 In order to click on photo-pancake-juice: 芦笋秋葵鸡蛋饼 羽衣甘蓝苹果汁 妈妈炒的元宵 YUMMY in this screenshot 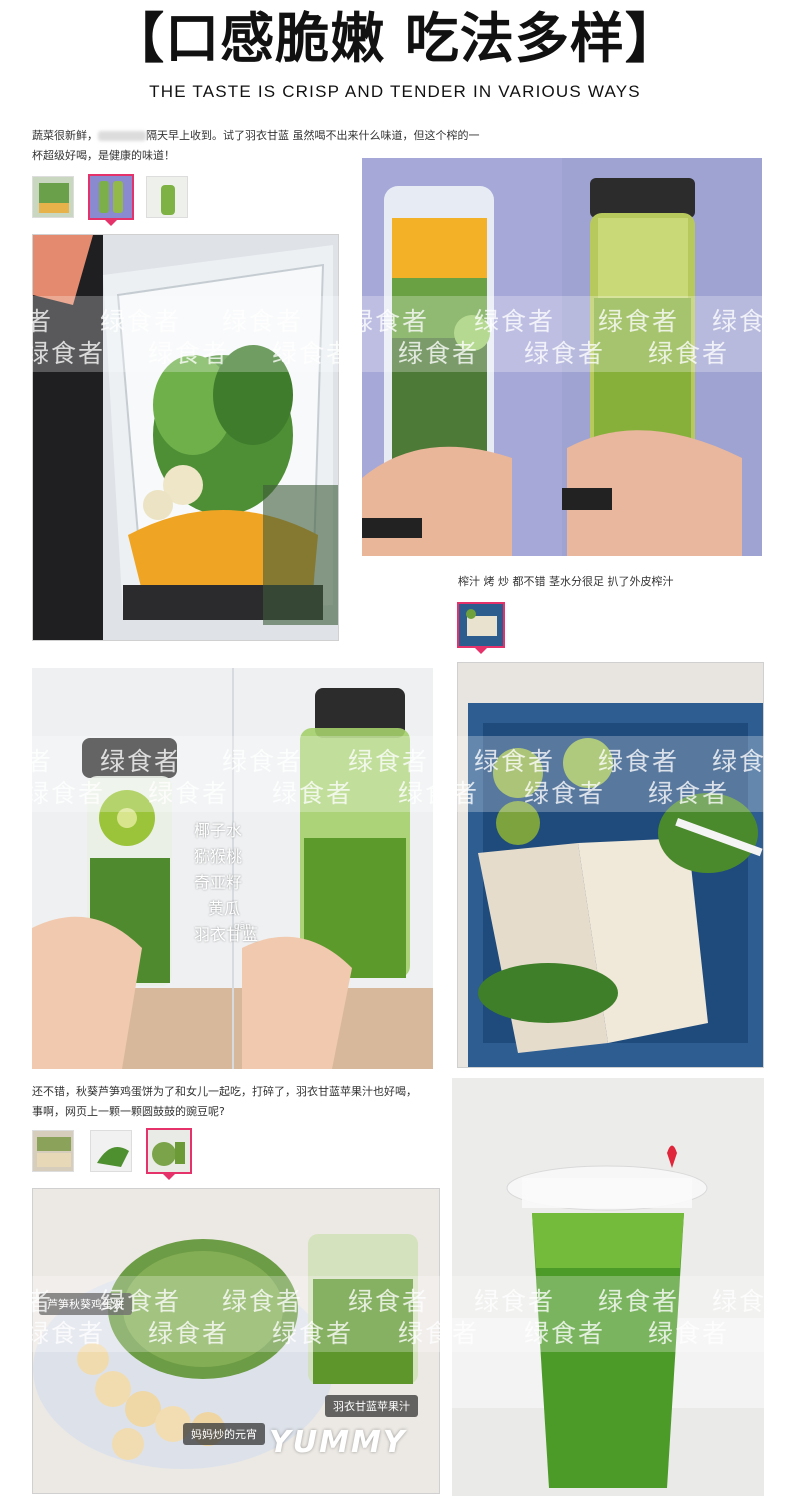, I will do `click(236, 1341)`.